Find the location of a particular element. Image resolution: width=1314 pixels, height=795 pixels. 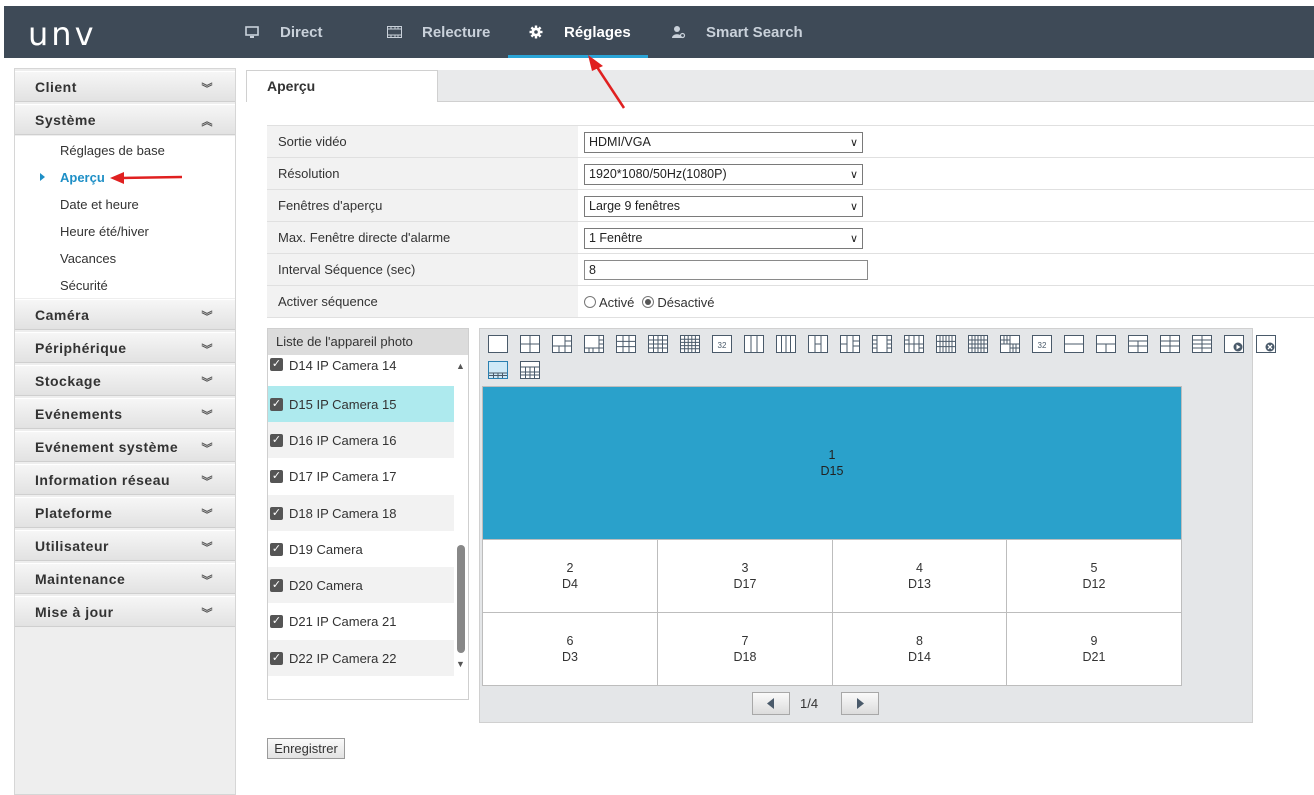

monitor-icon is located at coordinates (252, 32).